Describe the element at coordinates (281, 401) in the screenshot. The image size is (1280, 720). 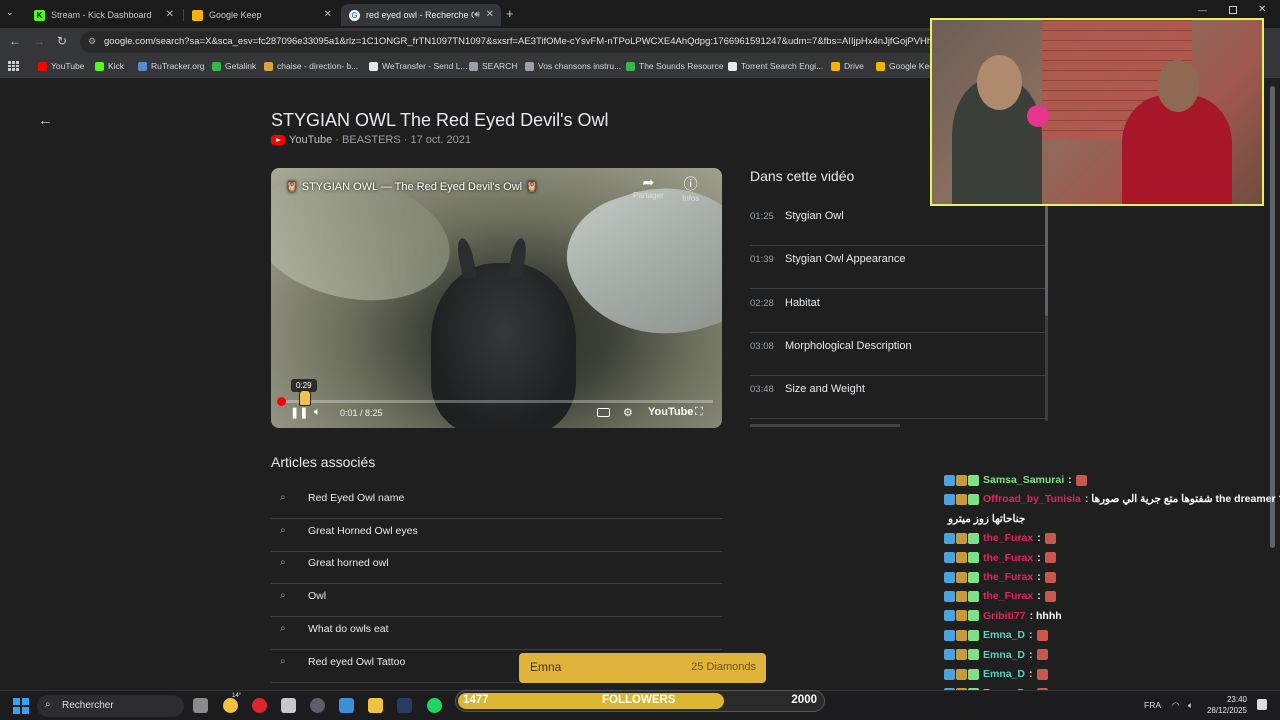
I see `progress-handle` at that location.